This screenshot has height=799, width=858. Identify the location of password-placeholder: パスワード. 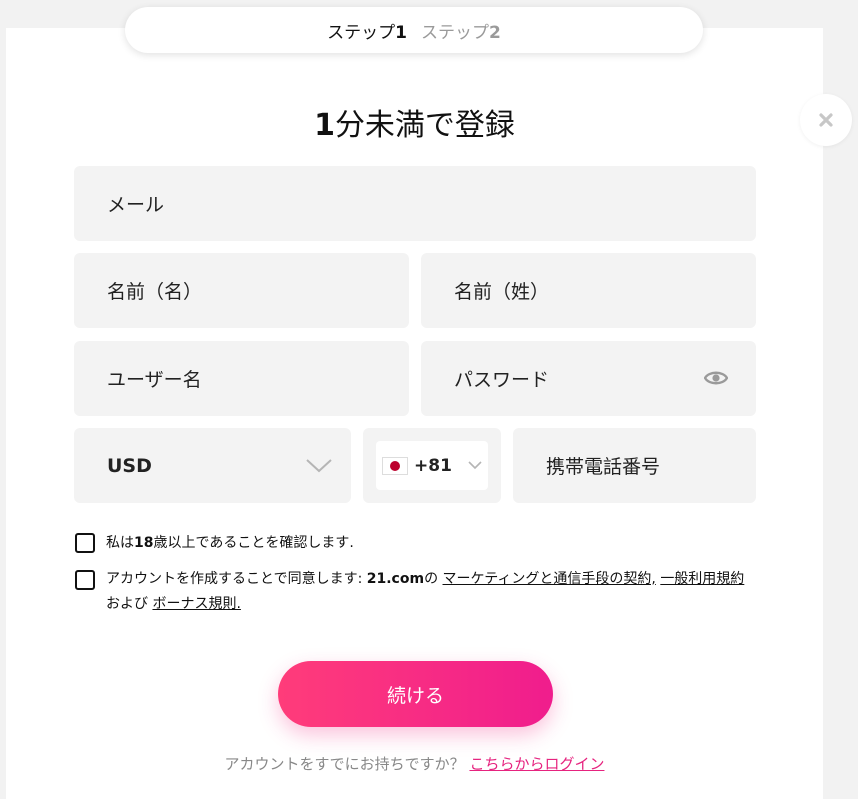
(502, 380).